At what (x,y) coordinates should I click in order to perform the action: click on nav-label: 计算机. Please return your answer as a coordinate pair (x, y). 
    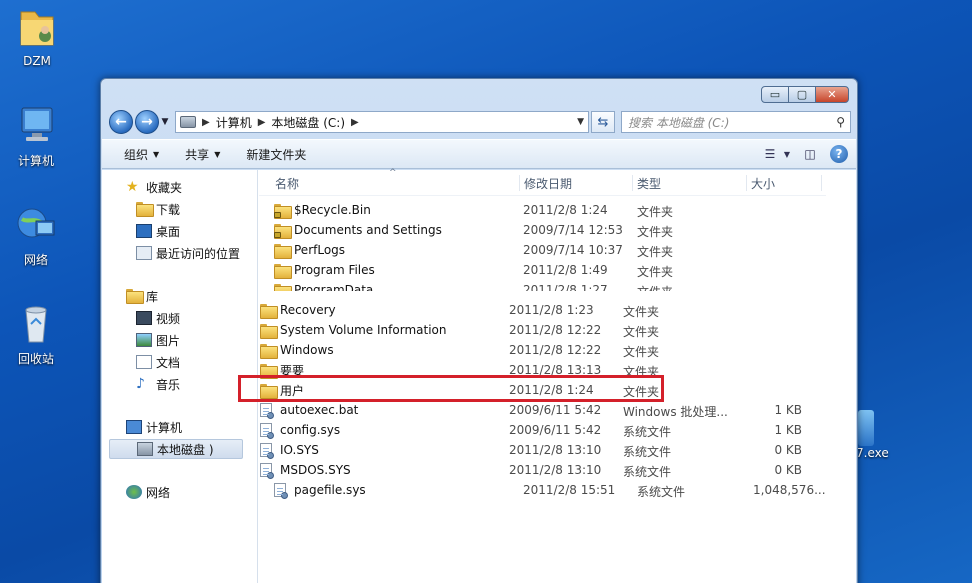
    Looking at the image, I should click on (164, 427).